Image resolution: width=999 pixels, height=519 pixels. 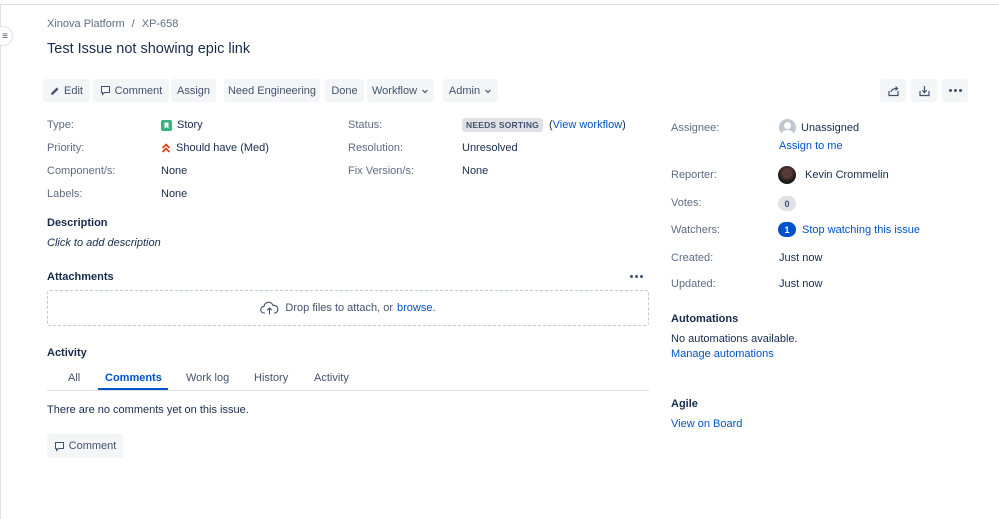 I want to click on assignee-value-text: Unassigned, so click(x=830, y=127).